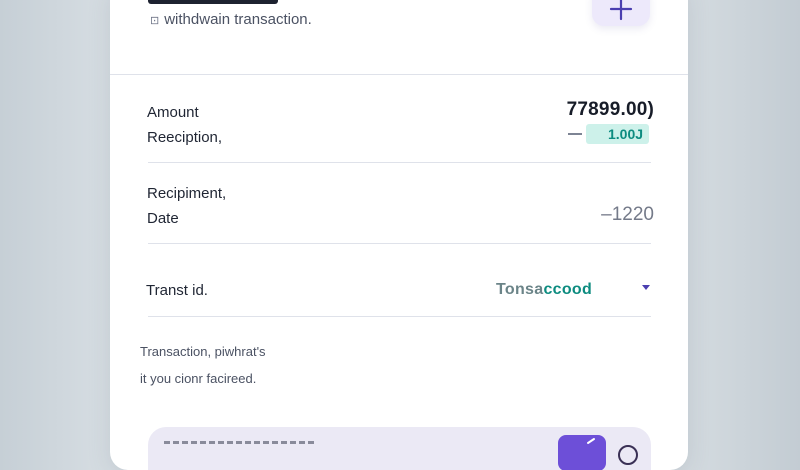 Image resolution: width=800 pixels, height=470 pixels. Describe the element at coordinates (627, 214) in the screenshot. I see `date-value: –1220` at that location.